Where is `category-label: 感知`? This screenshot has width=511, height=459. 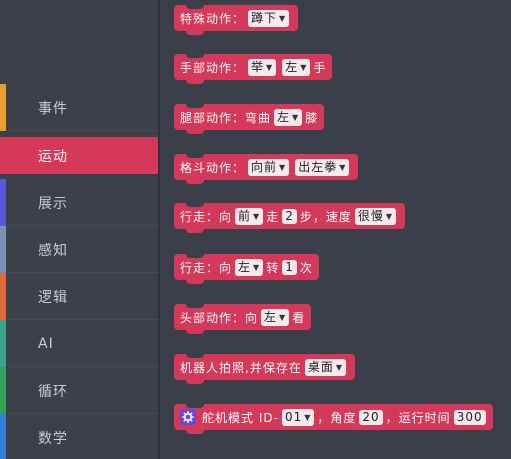 category-label: 感知 is located at coordinates (53, 250).